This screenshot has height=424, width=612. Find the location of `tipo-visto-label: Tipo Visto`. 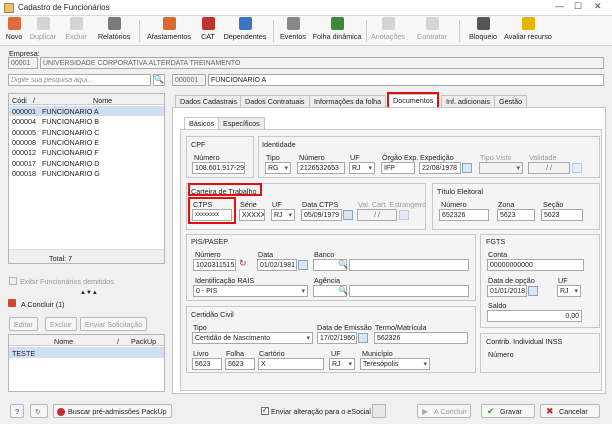

tipo-visto-label: Tipo Visto is located at coordinates (496, 157).